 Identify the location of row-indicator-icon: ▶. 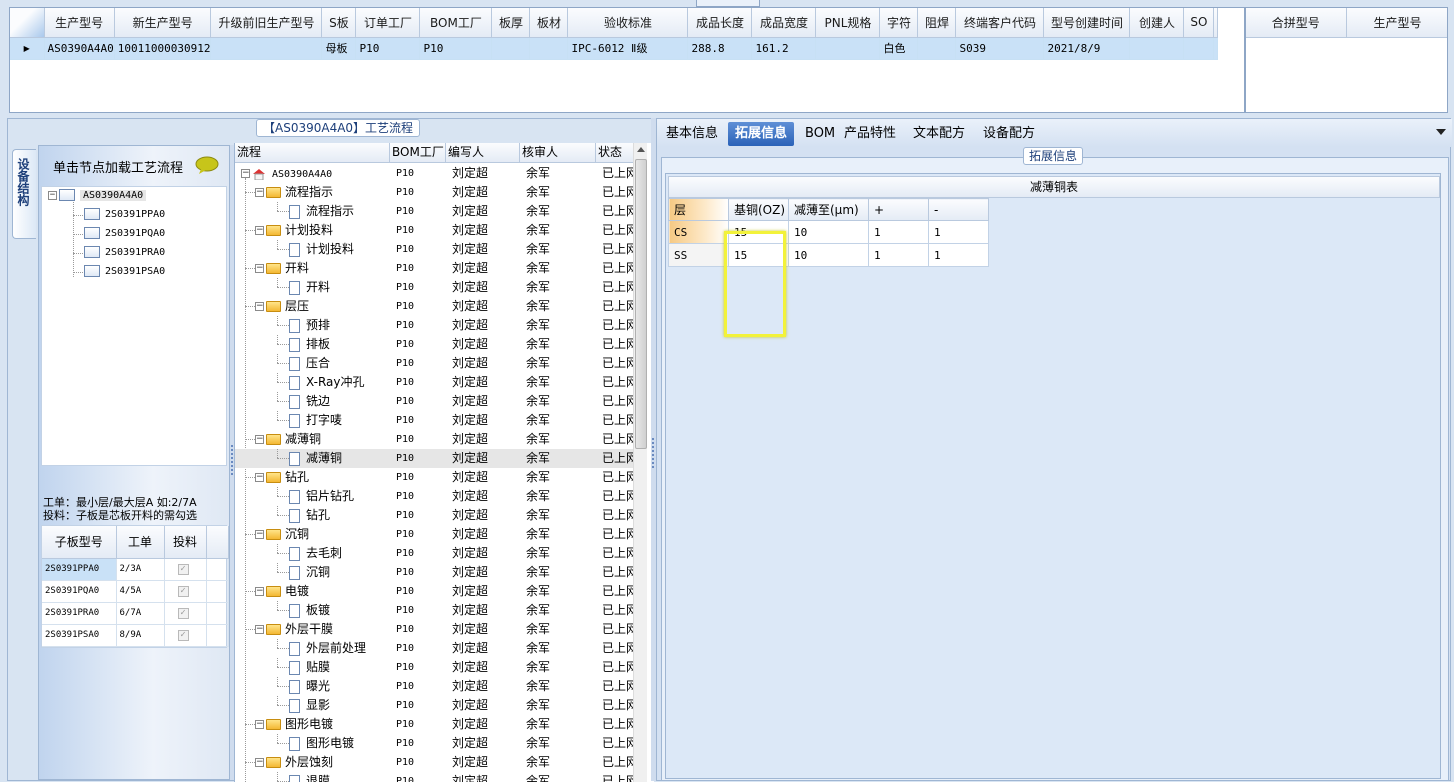
(27, 48).